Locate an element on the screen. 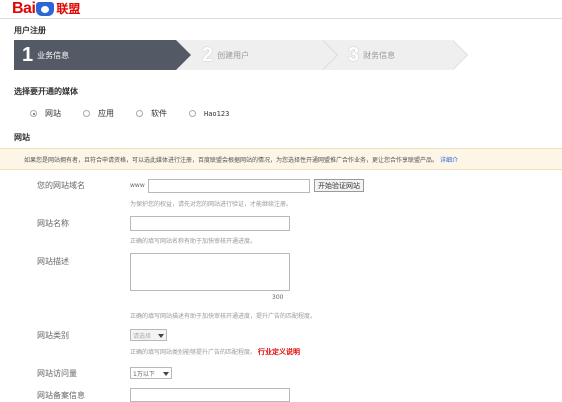 This screenshot has height=402, width=562. site-category-hint-text: 正确的填写网站类别能够提升广告的匹配程度。 is located at coordinates (193, 352).